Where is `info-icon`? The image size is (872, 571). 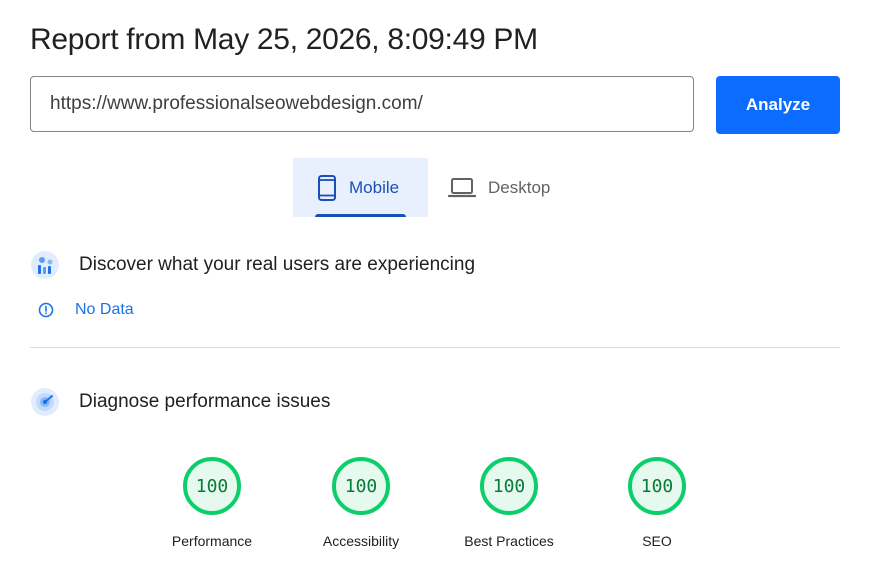
info-icon is located at coordinates (46, 310).